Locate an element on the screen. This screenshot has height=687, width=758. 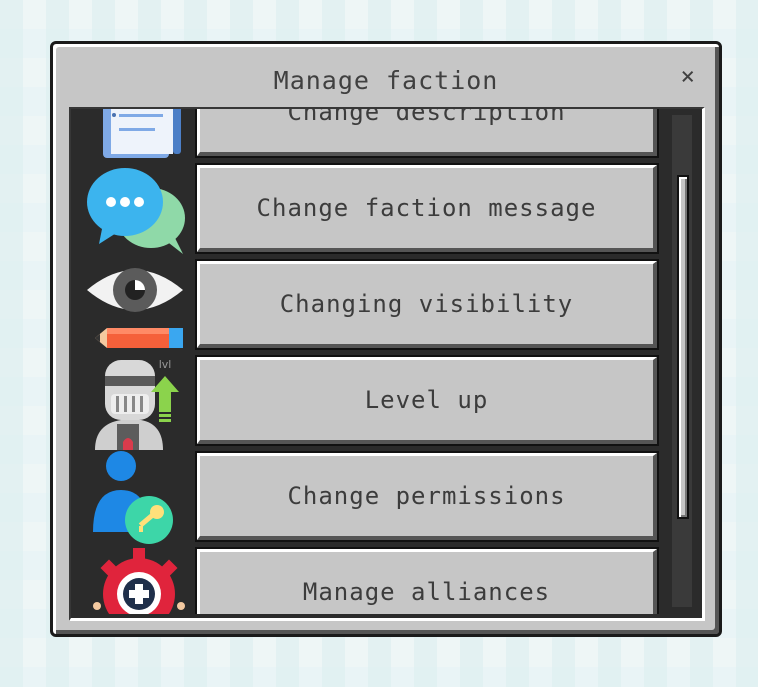
knight-level-up-icon: lvl is located at coordinates (137, 404).